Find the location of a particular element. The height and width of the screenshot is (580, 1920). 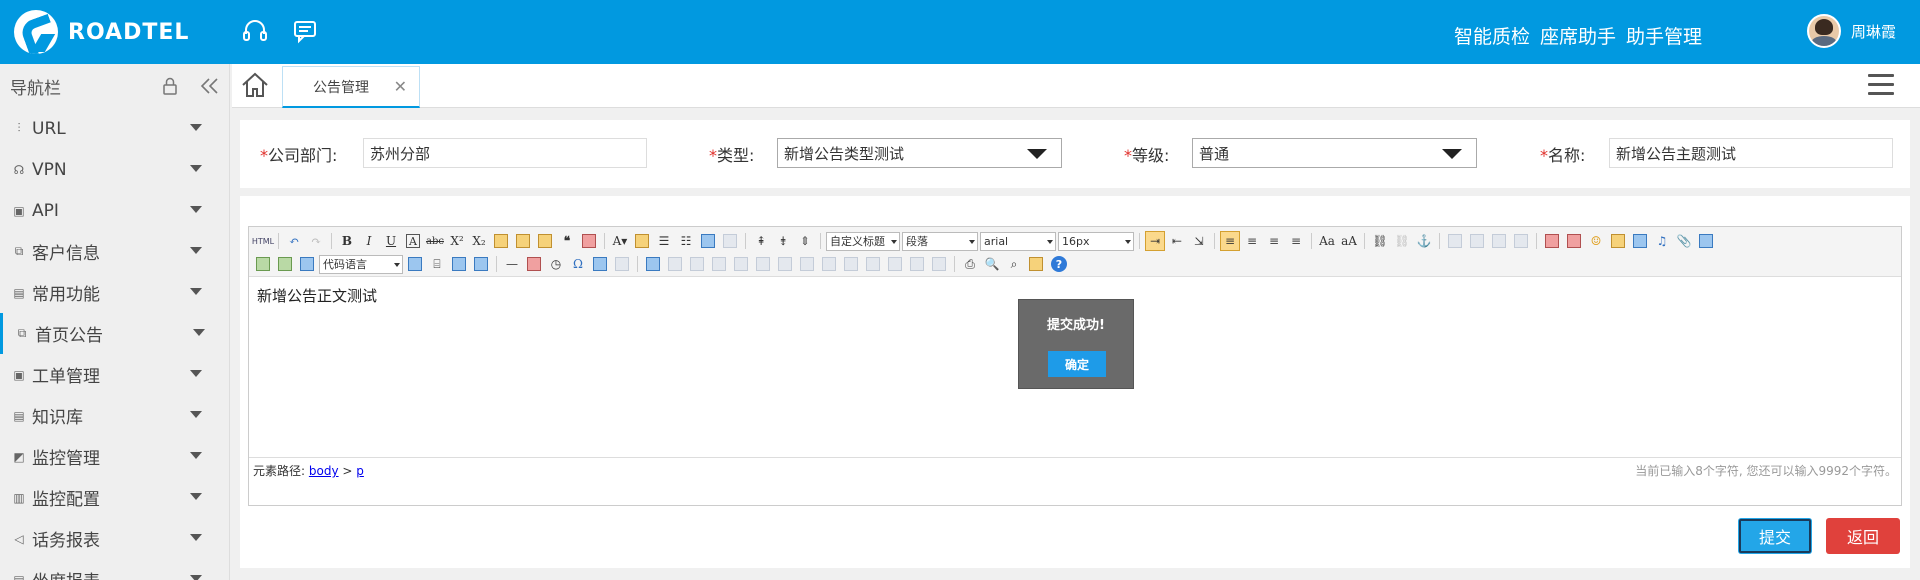

dept-input: 苏州分部 is located at coordinates (505, 153).